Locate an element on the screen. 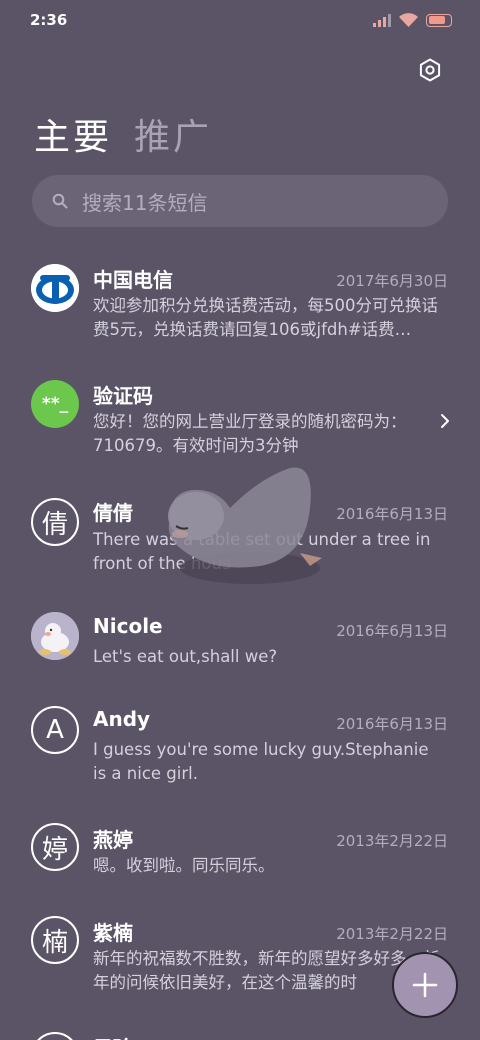  contact-avatar: A is located at coordinates (55, 730).